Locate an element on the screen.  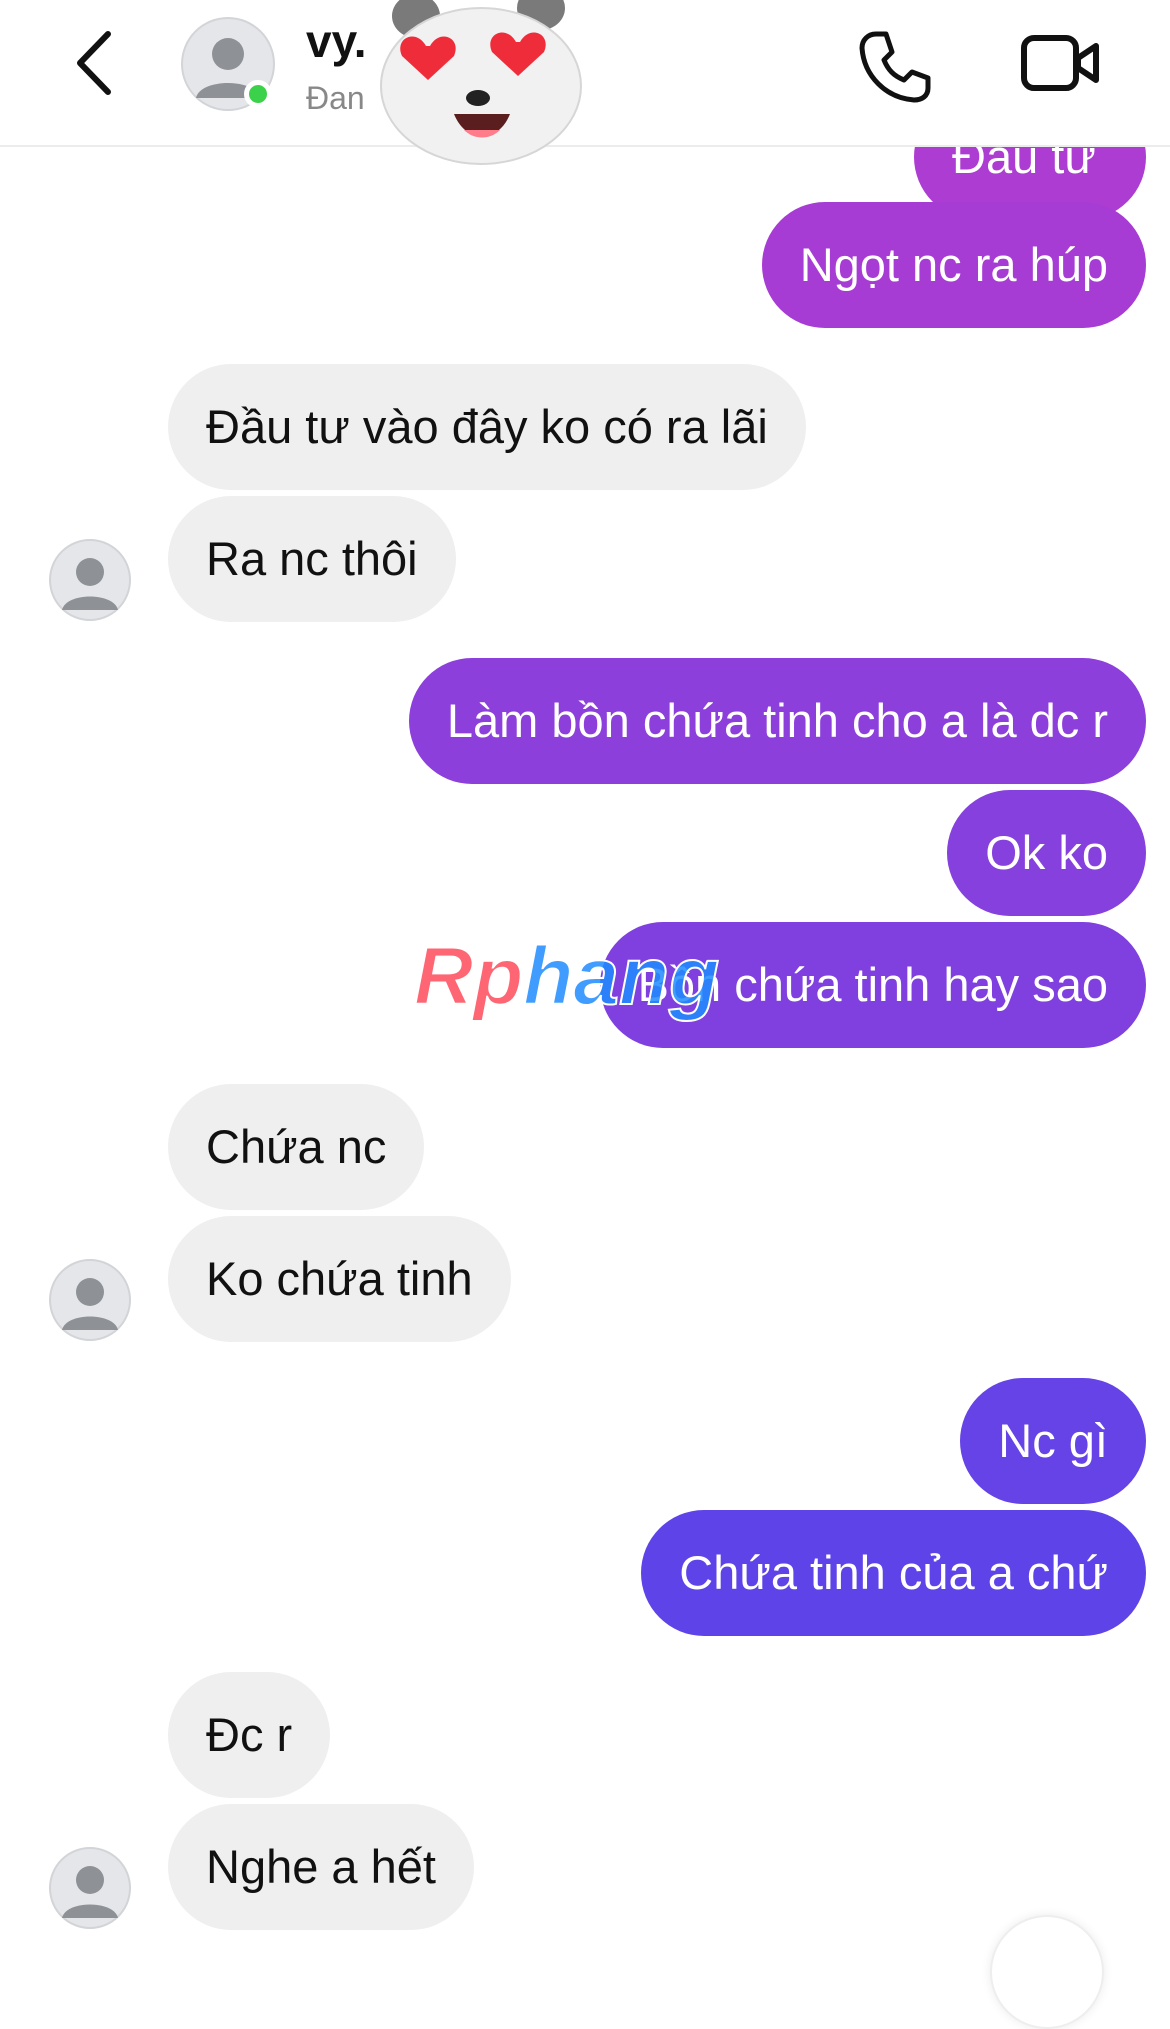
message-bubble-outgoing: Nc gì is located at coordinates (1053, 1441).